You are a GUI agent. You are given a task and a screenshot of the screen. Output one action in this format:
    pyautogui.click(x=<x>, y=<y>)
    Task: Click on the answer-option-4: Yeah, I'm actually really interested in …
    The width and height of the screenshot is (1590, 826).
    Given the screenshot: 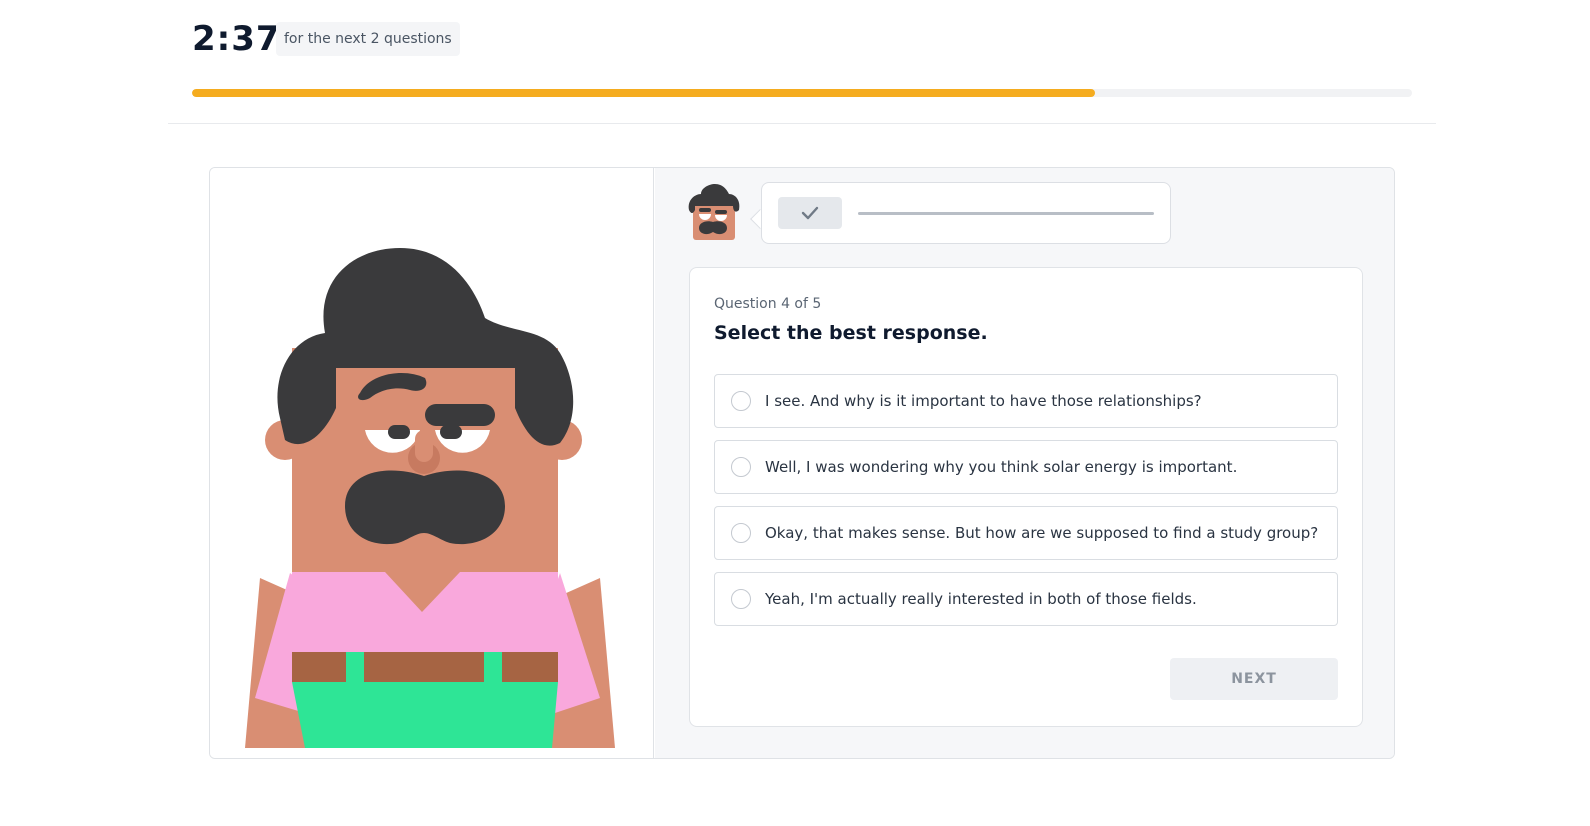 What is the action you would take?
    pyautogui.click(x=1026, y=599)
    